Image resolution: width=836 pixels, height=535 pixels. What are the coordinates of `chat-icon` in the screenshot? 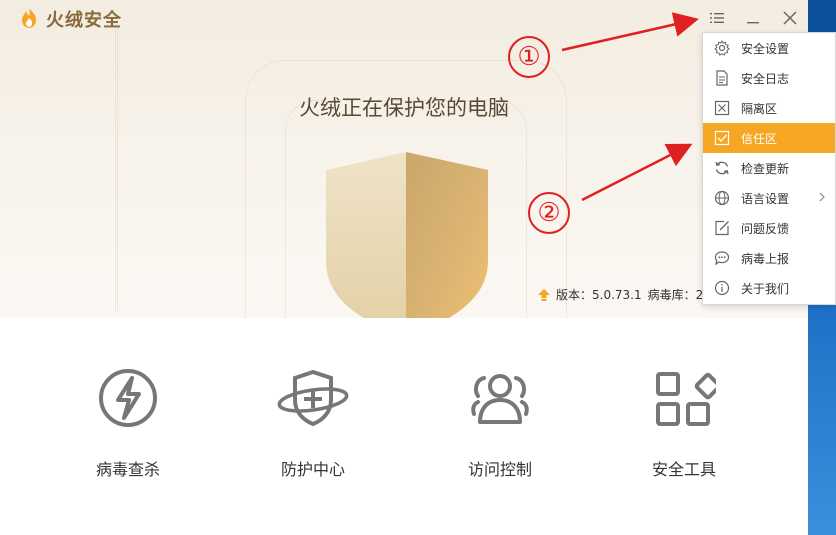 It's located at (722, 258).